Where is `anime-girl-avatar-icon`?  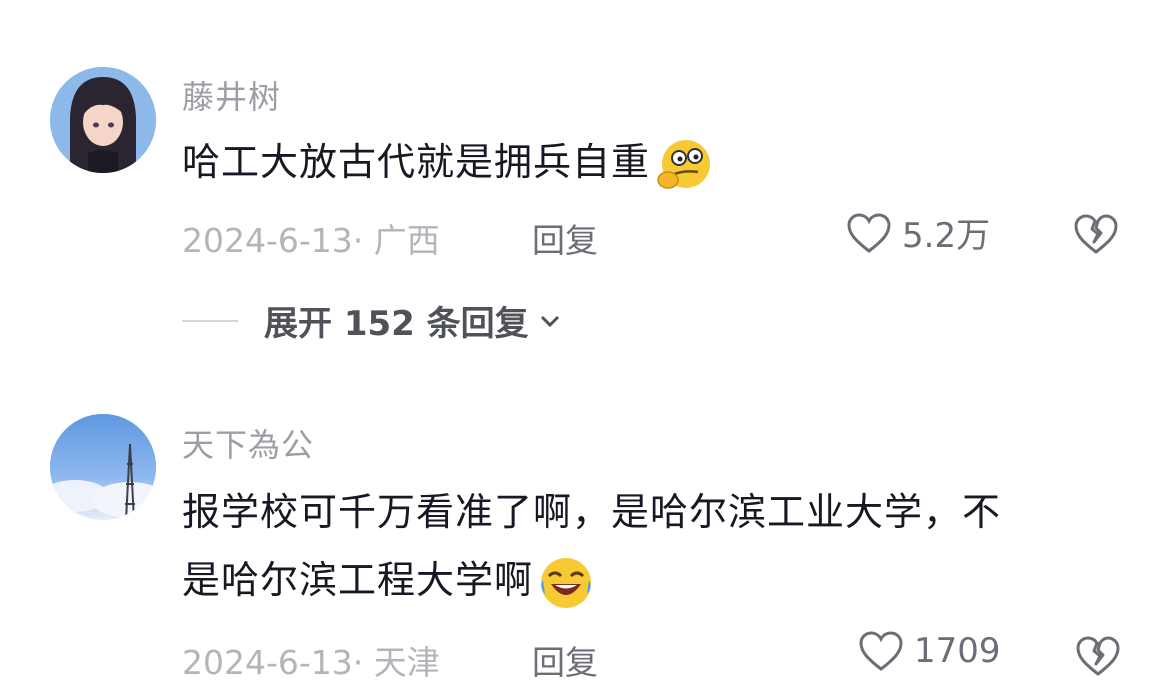 anime-girl-avatar-icon is located at coordinates (103, 120).